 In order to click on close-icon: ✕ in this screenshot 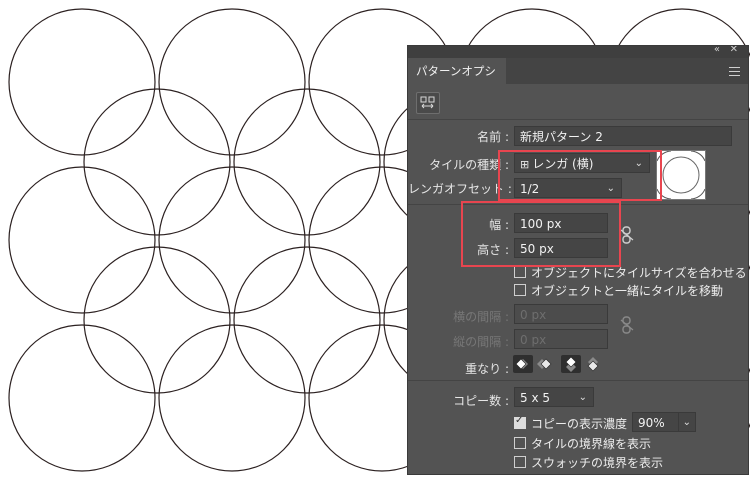, I will do `click(734, 50)`.